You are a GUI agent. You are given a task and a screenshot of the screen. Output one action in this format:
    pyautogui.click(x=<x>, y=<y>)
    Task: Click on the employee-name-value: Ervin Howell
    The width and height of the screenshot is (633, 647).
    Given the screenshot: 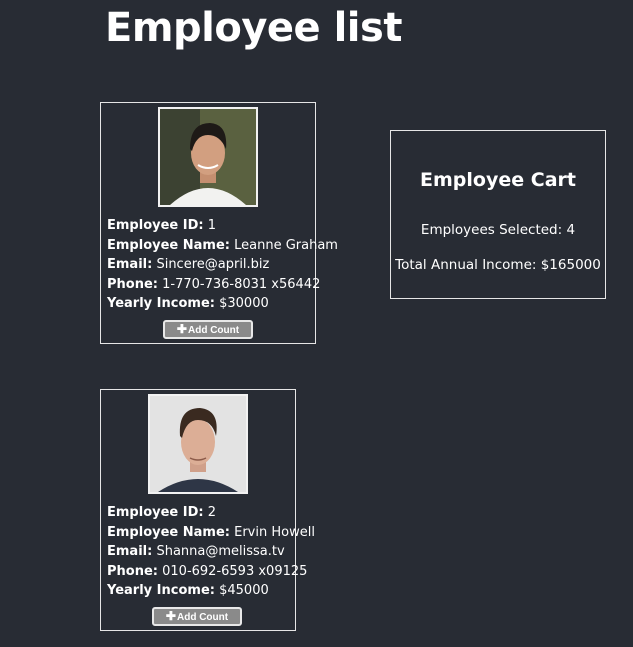 What is the action you would take?
    pyautogui.click(x=274, y=532)
    